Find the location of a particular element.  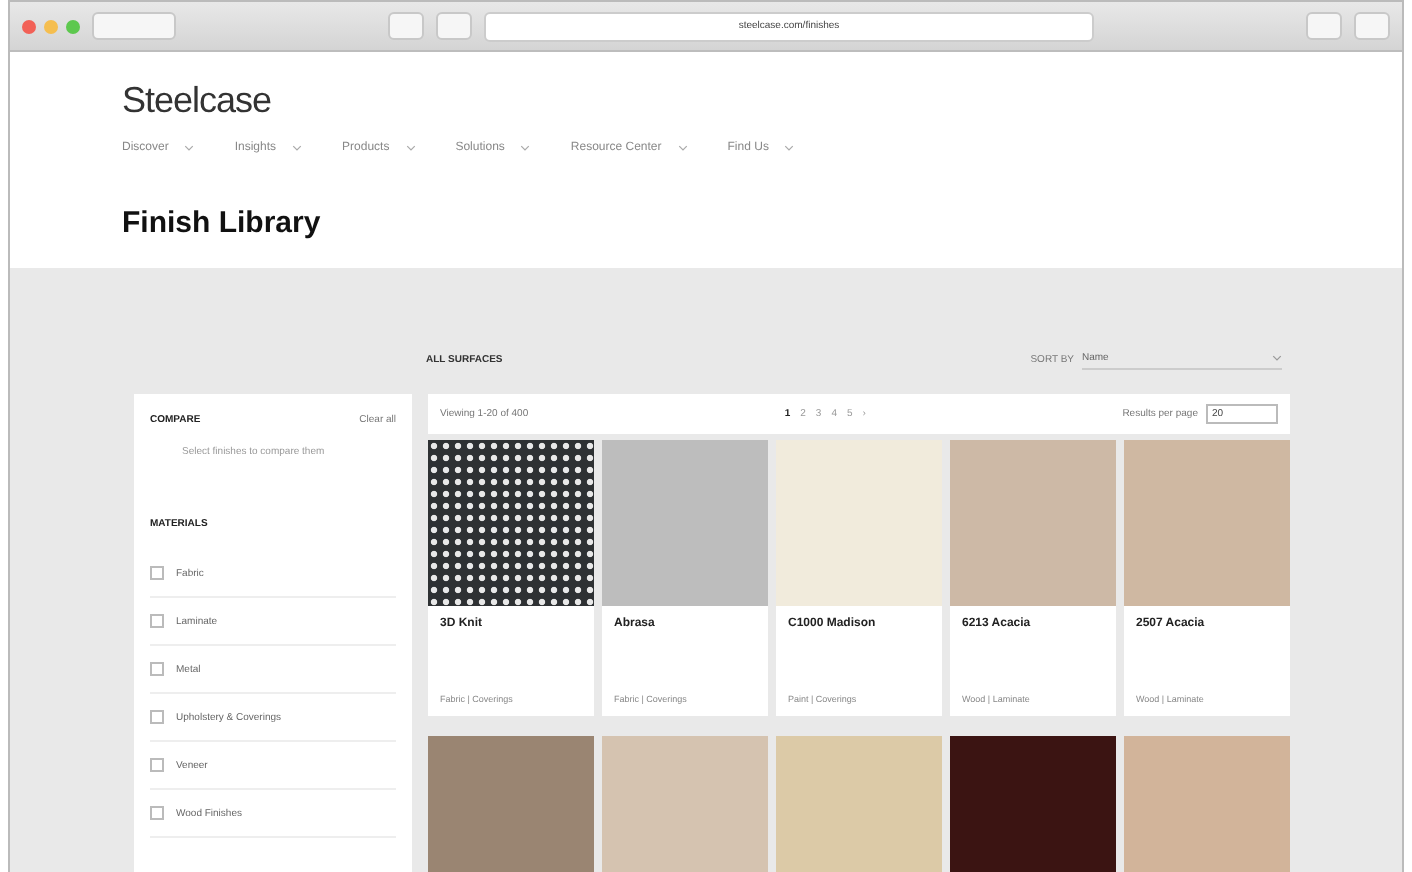

site-logo: Steelcase is located at coordinates (706, 101).